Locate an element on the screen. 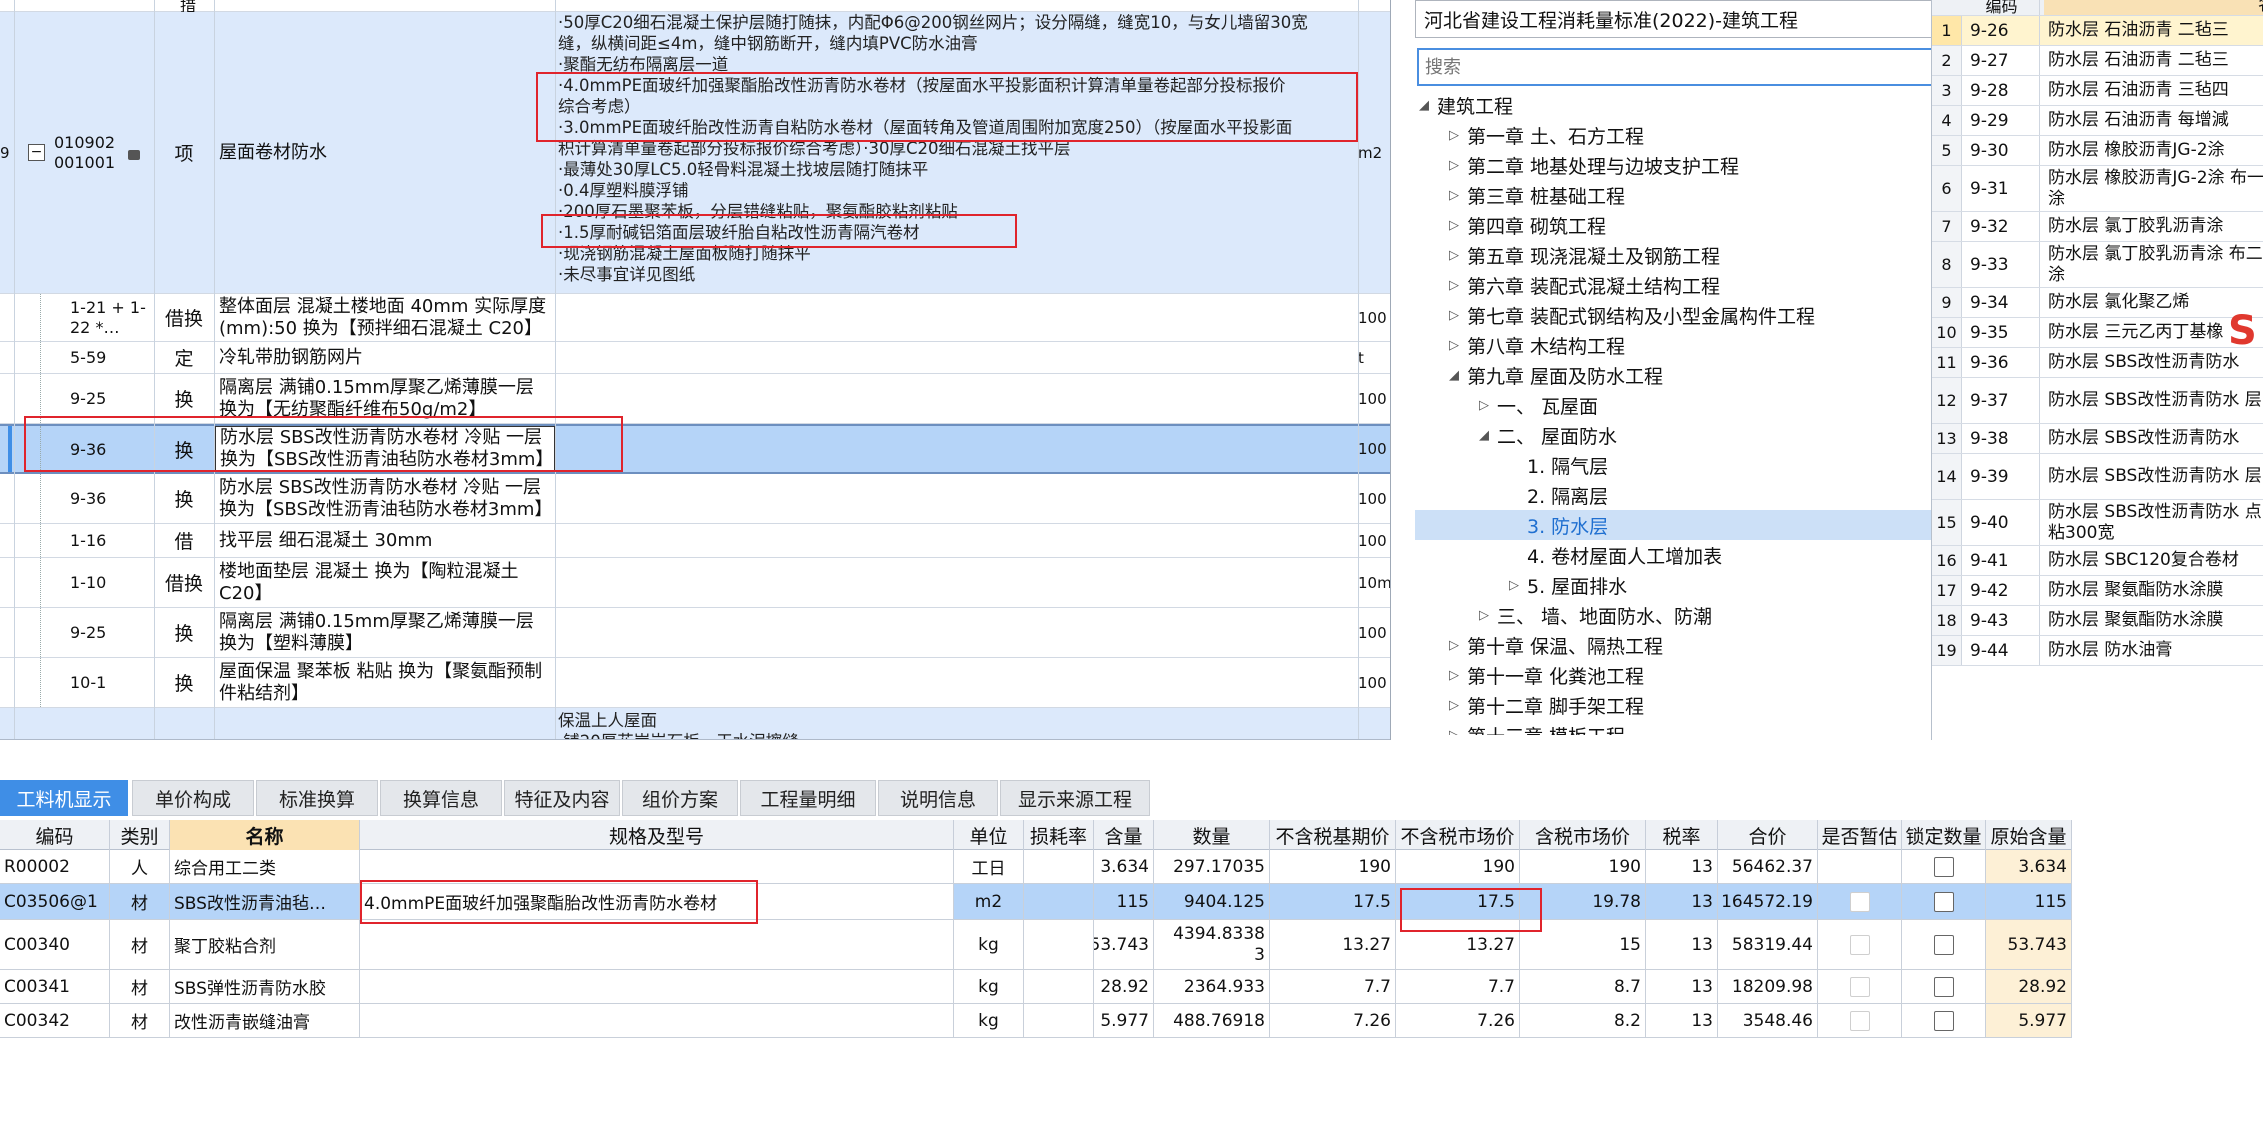 This screenshot has width=2263, height=1134. sub-row: 1-16 借 找平层 细石混凝土 30mm 100 is located at coordinates (695, 541).